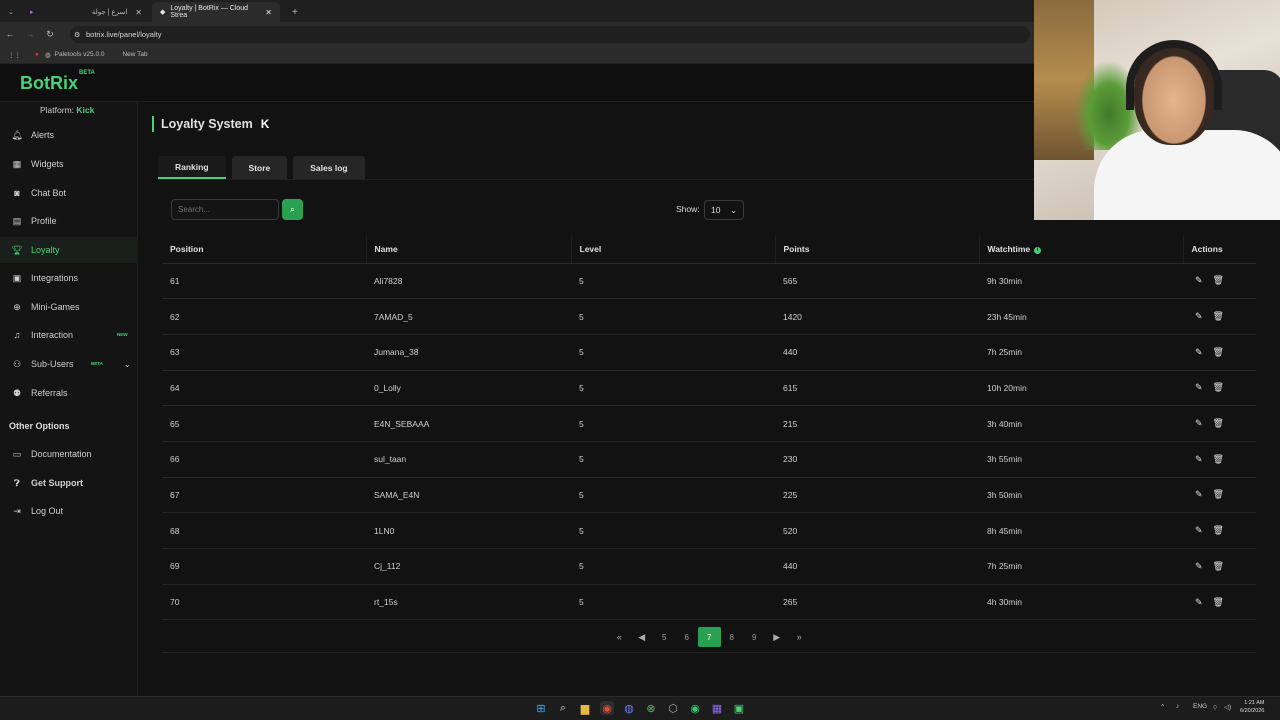  Describe the element at coordinates (30, 34) in the screenshot. I see `forward-icon: →` at that location.